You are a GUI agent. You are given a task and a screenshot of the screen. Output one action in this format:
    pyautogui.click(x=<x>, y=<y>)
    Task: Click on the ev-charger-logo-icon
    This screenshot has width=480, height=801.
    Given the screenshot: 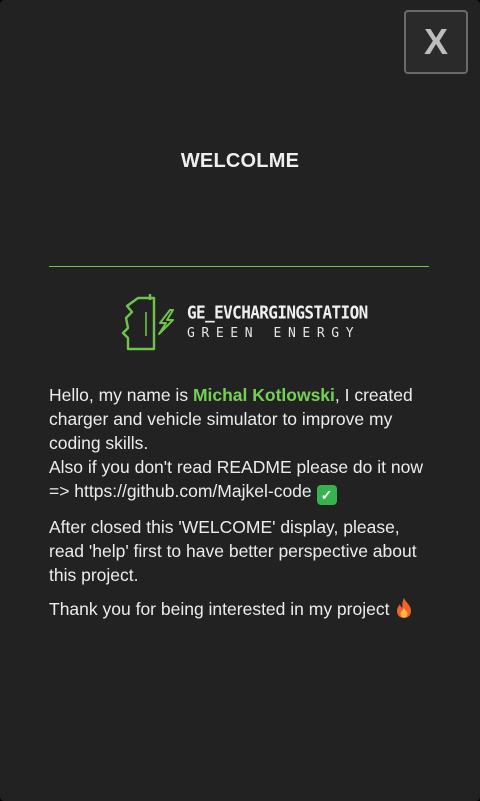 What is the action you would take?
    pyautogui.click(x=147, y=322)
    